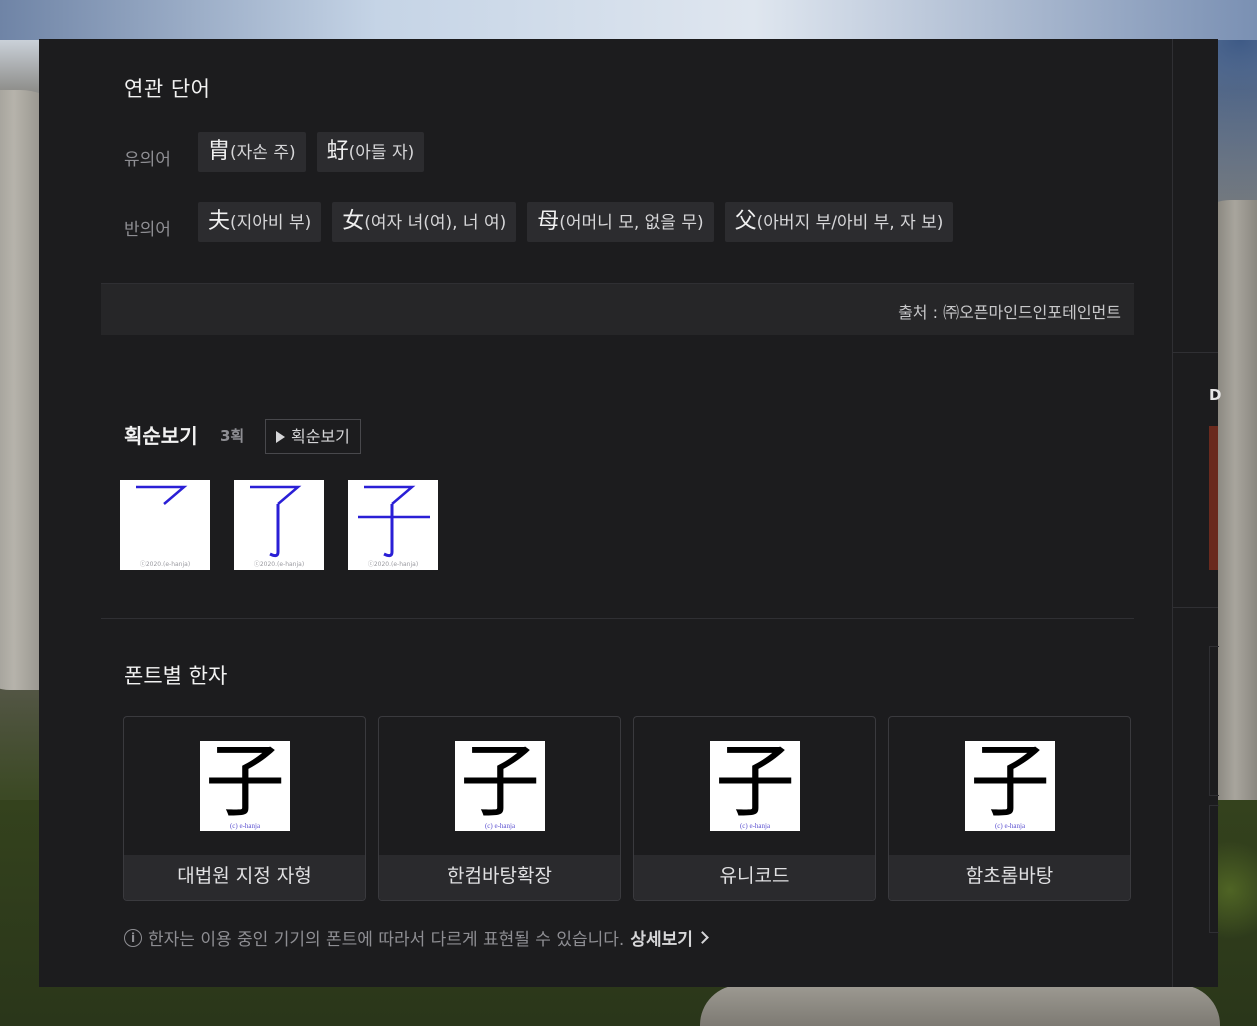 This screenshot has height=1026, width=1257. I want to click on antonym-chip: 夫(지아비 부), so click(260, 222).